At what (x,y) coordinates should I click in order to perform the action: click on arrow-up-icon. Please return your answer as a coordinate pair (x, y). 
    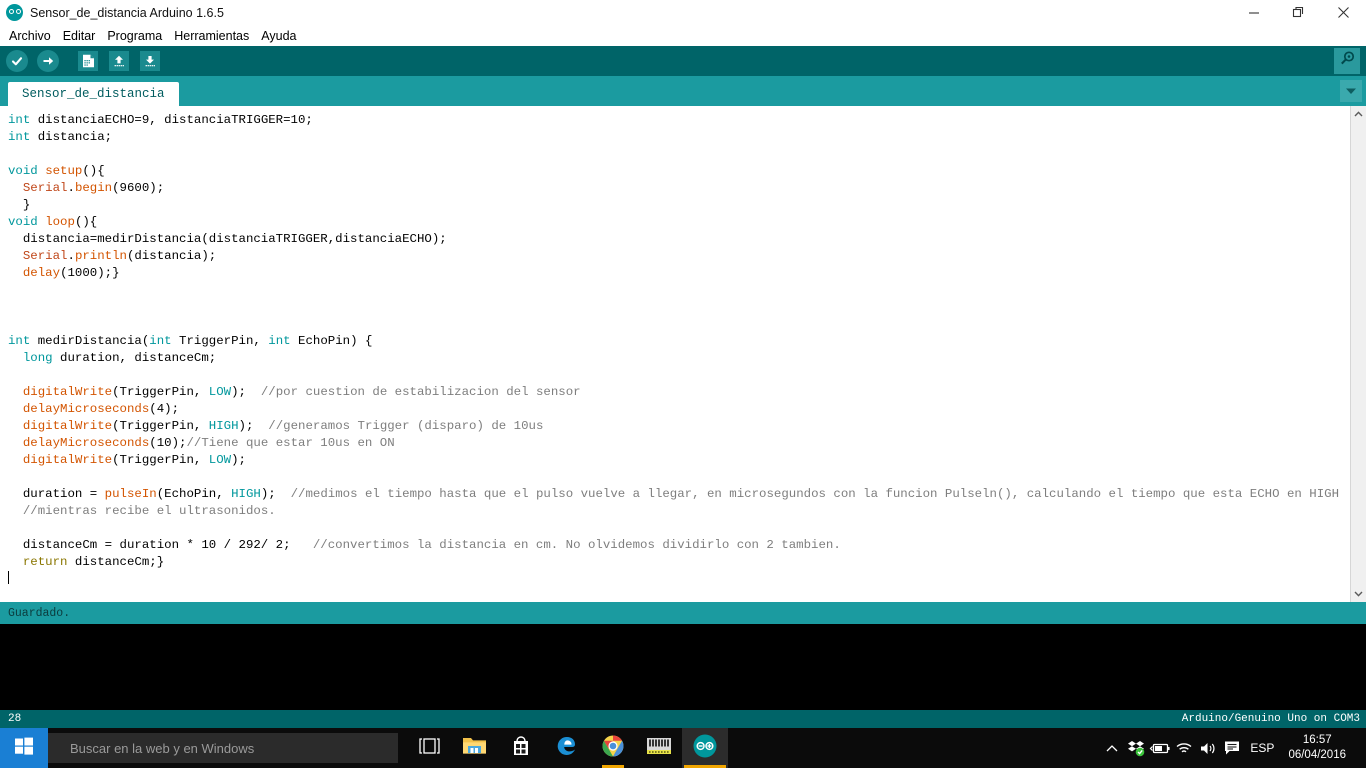
    Looking at the image, I should click on (119, 61).